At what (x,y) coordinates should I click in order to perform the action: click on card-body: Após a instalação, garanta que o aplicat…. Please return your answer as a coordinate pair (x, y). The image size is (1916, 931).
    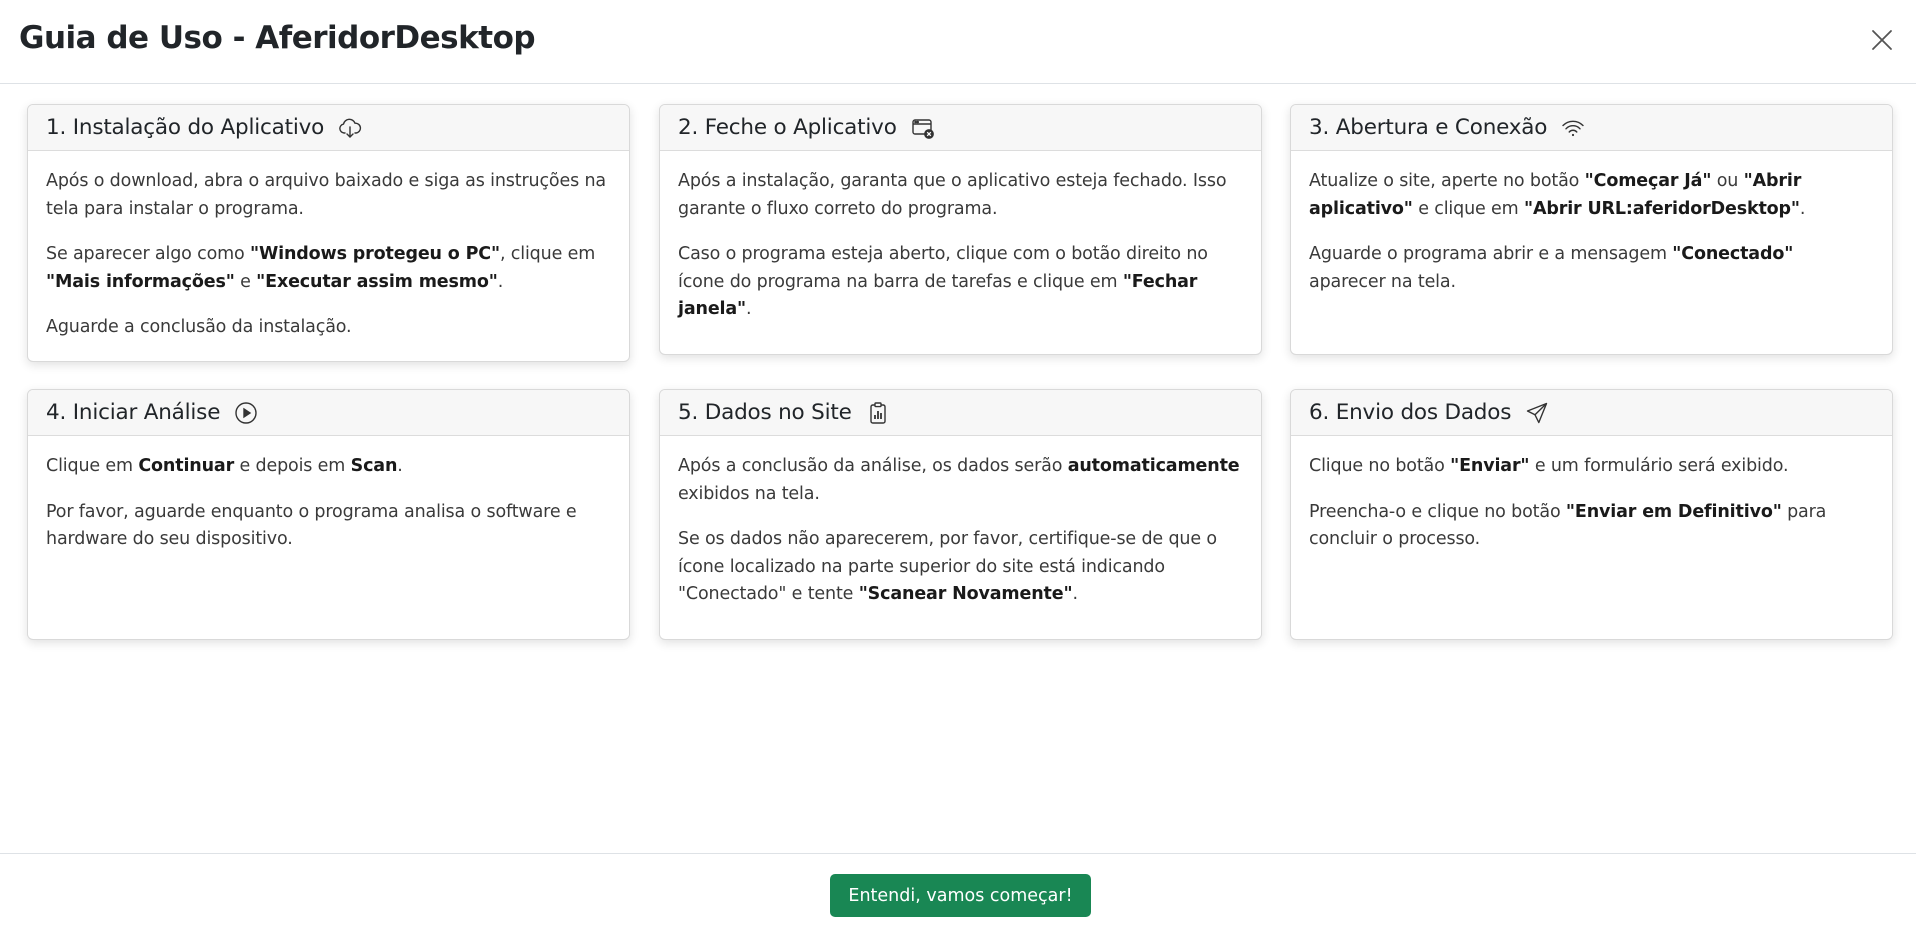
    Looking at the image, I should click on (960, 237).